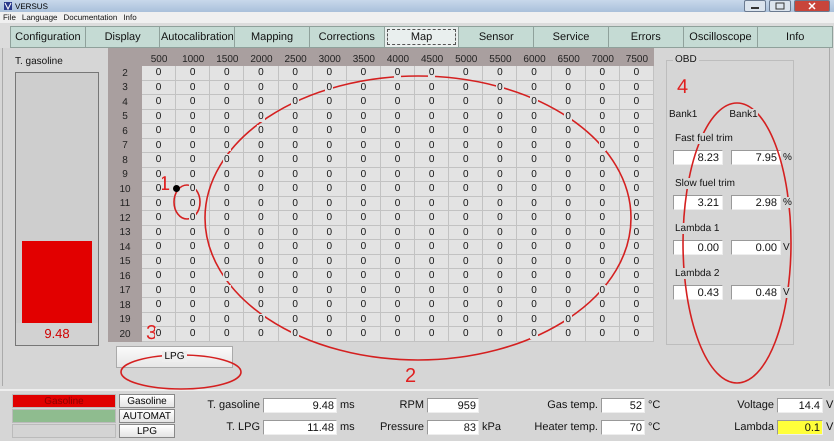  I want to click on menu-item: Info, so click(130, 17).